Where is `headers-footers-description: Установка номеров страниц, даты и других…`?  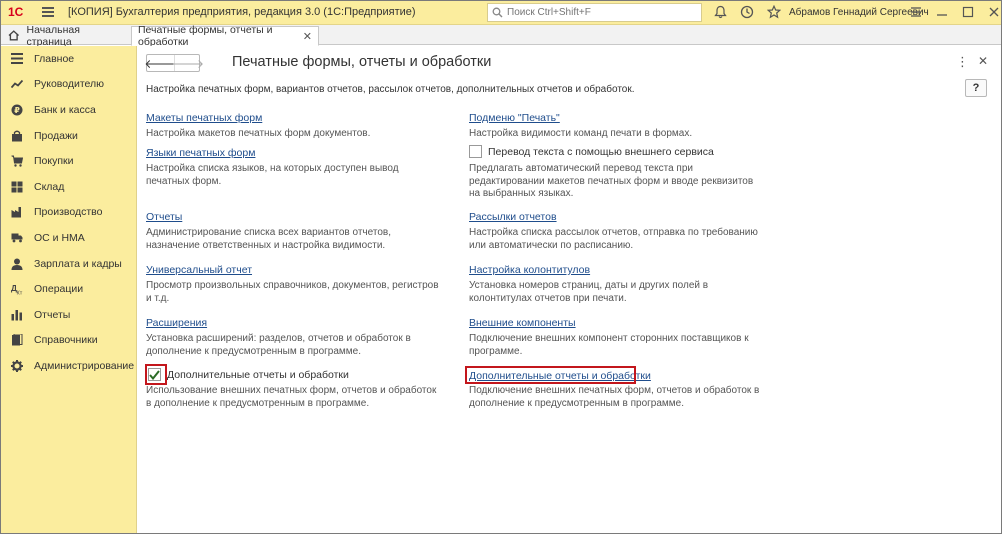 headers-footers-description: Установка номеров страниц, даты и других… is located at coordinates (589, 292).